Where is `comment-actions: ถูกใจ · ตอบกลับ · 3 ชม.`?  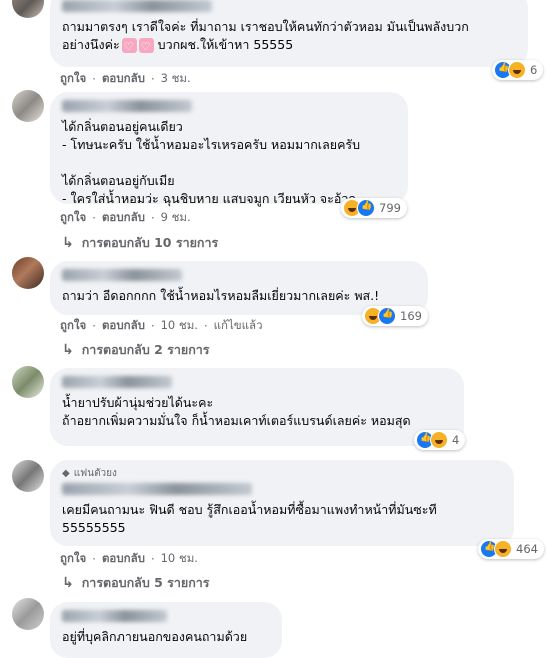
comment-actions: ถูกใจ · ตอบกลับ · 3 ชม. is located at coordinates (125, 79).